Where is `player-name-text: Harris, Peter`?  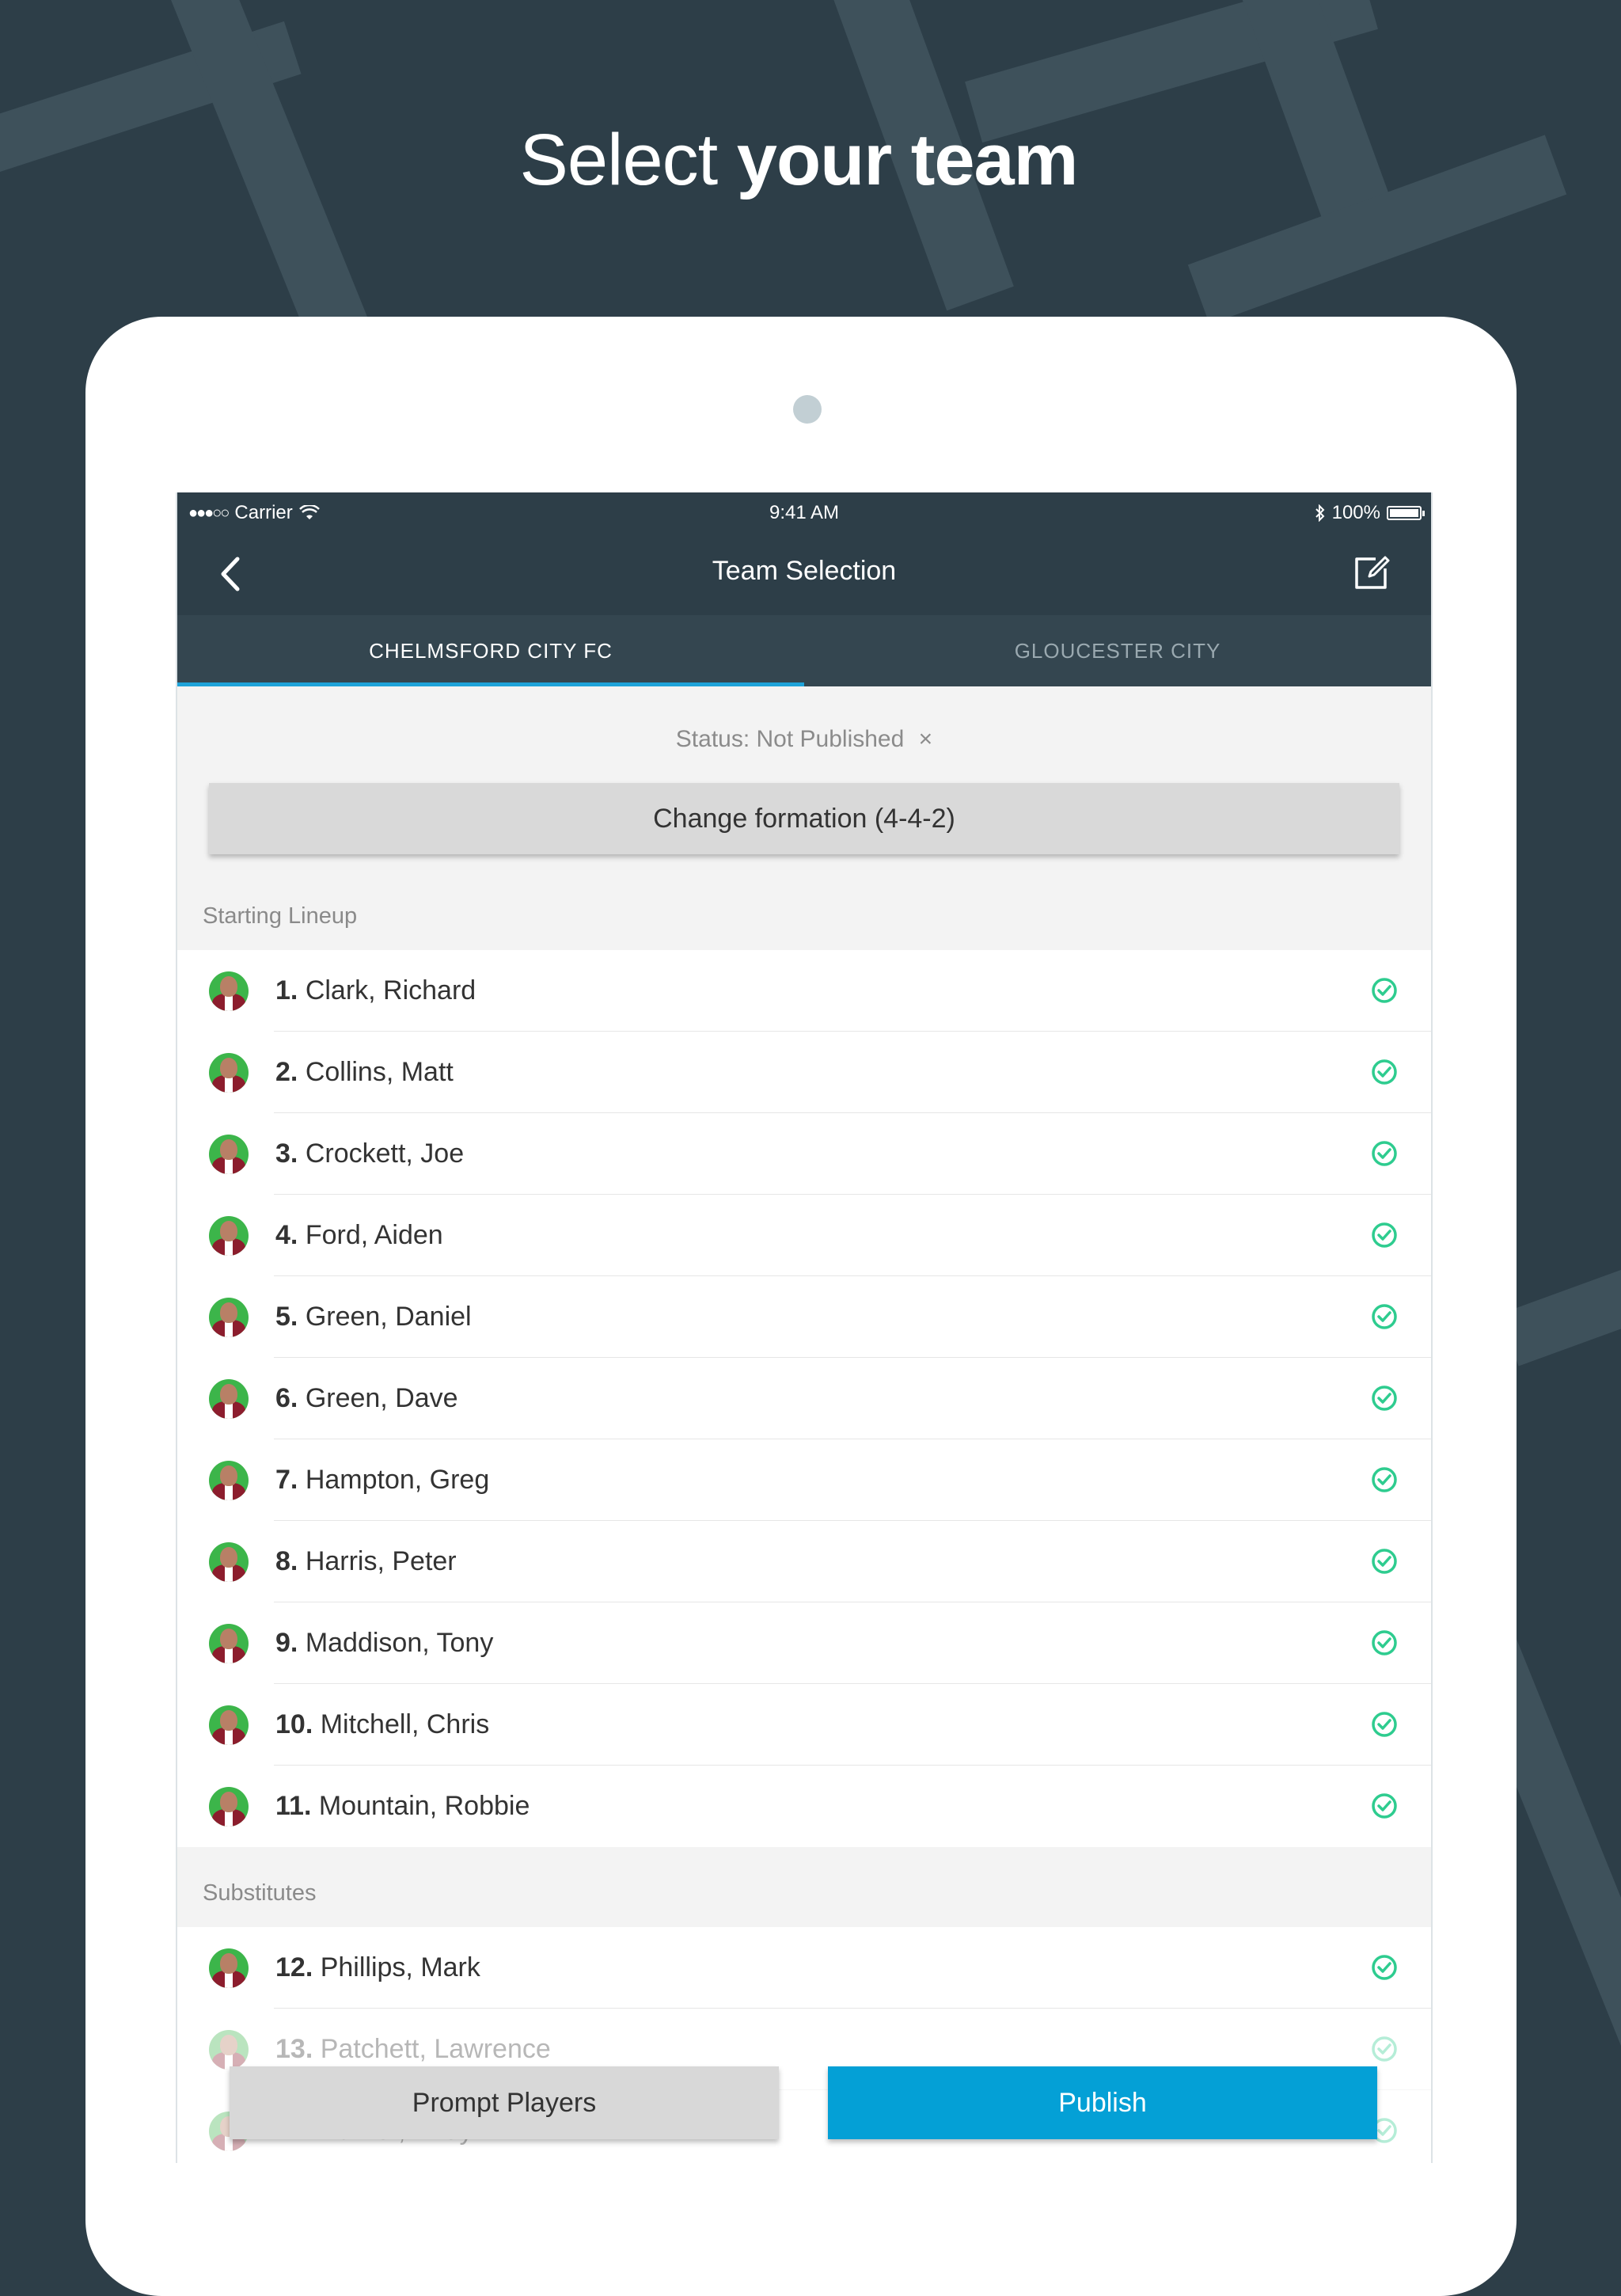 player-name-text: Harris, Peter is located at coordinates (381, 1561).